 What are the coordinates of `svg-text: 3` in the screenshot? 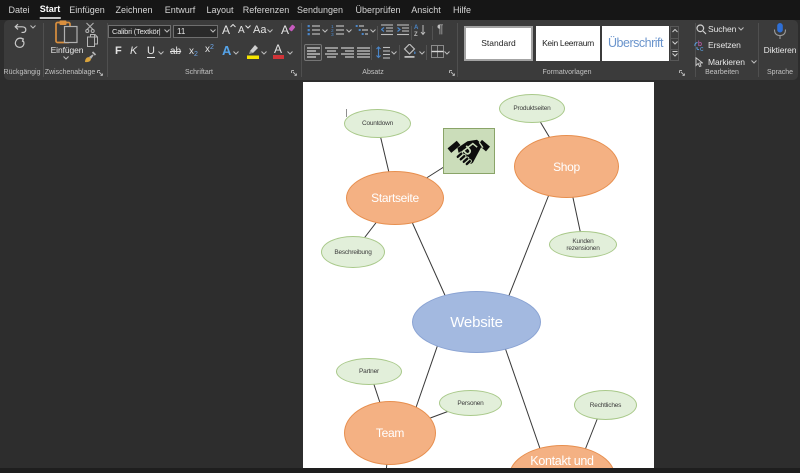 It's located at (332, 34).